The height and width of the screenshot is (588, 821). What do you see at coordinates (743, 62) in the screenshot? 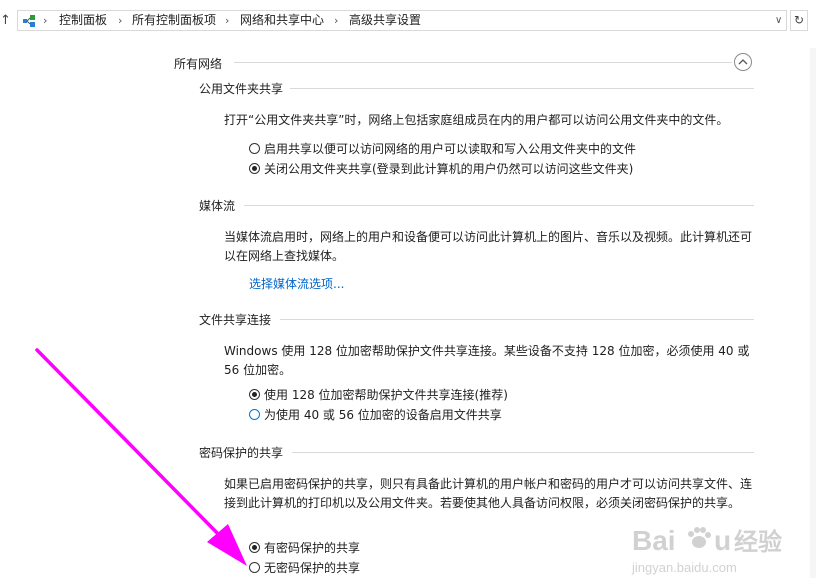
I see `chevron-up-icon` at bounding box center [743, 62].